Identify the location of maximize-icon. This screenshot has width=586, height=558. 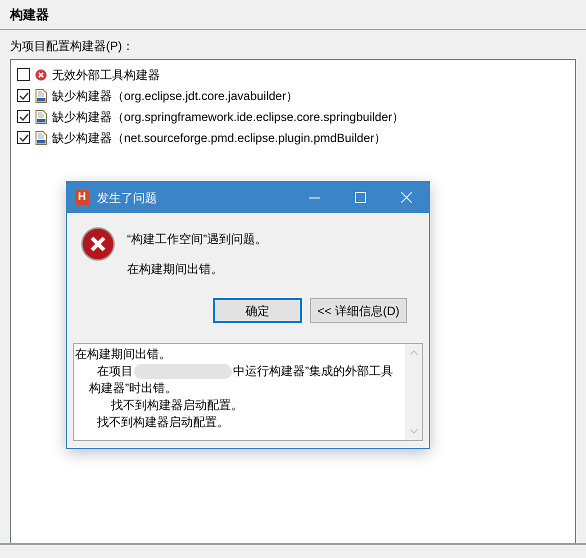
(360, 197).